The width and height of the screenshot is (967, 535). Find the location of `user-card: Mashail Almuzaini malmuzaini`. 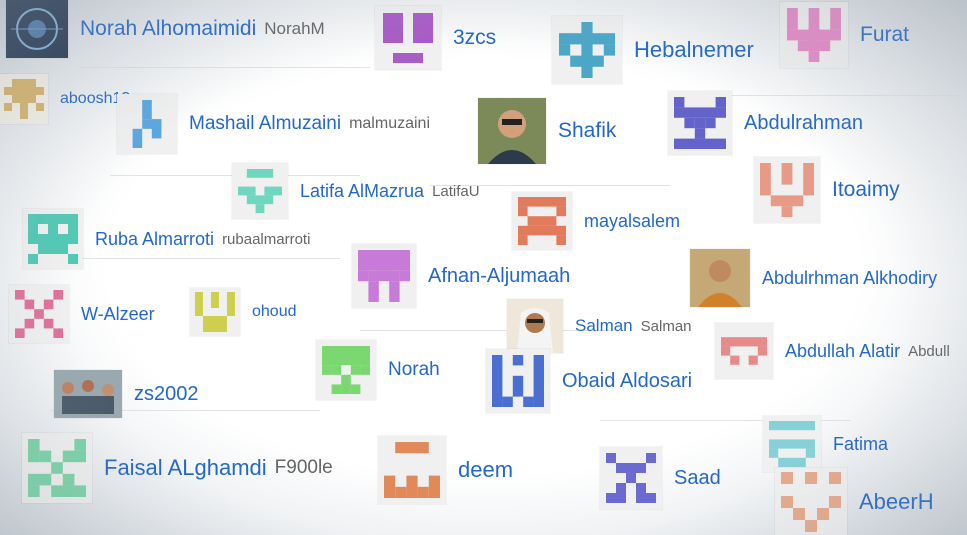

user-card: Mashail Almuzaini malmuzaini is located at coordinates (273, 124).